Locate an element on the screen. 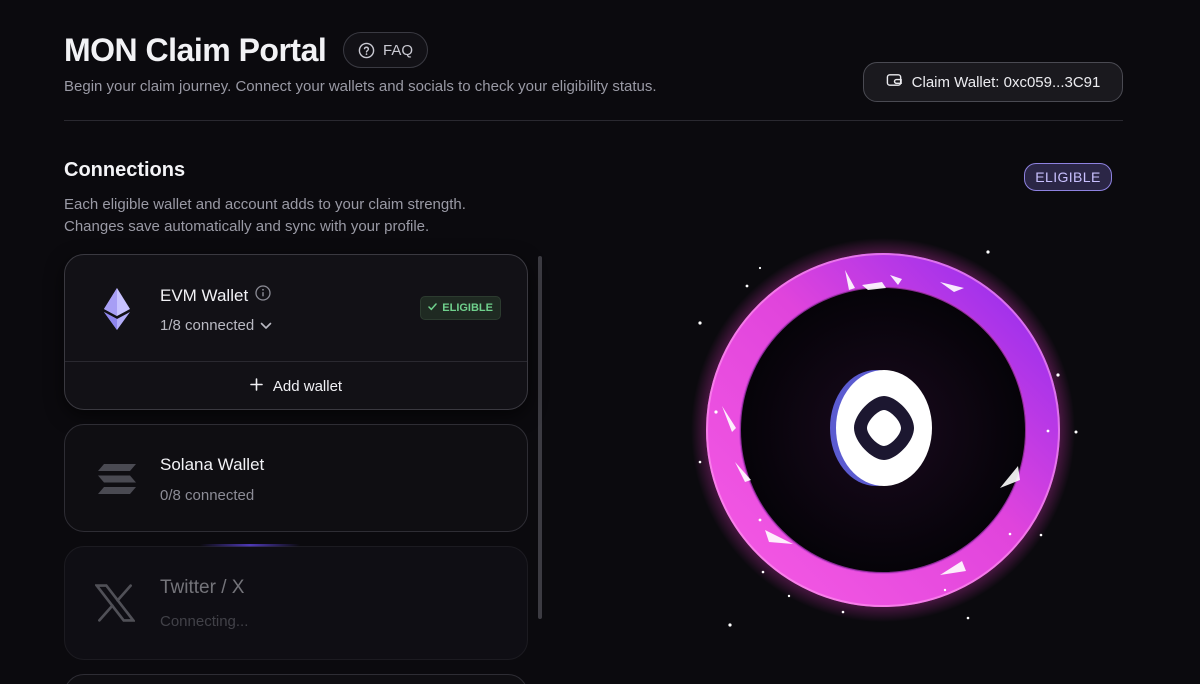  chevron-down-icon is located at coordinates (266, 325).